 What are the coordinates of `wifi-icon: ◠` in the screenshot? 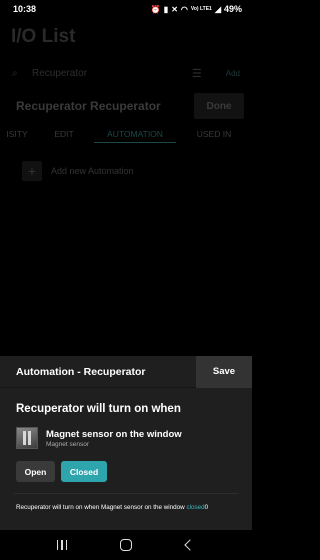 It's located at (184, 9).